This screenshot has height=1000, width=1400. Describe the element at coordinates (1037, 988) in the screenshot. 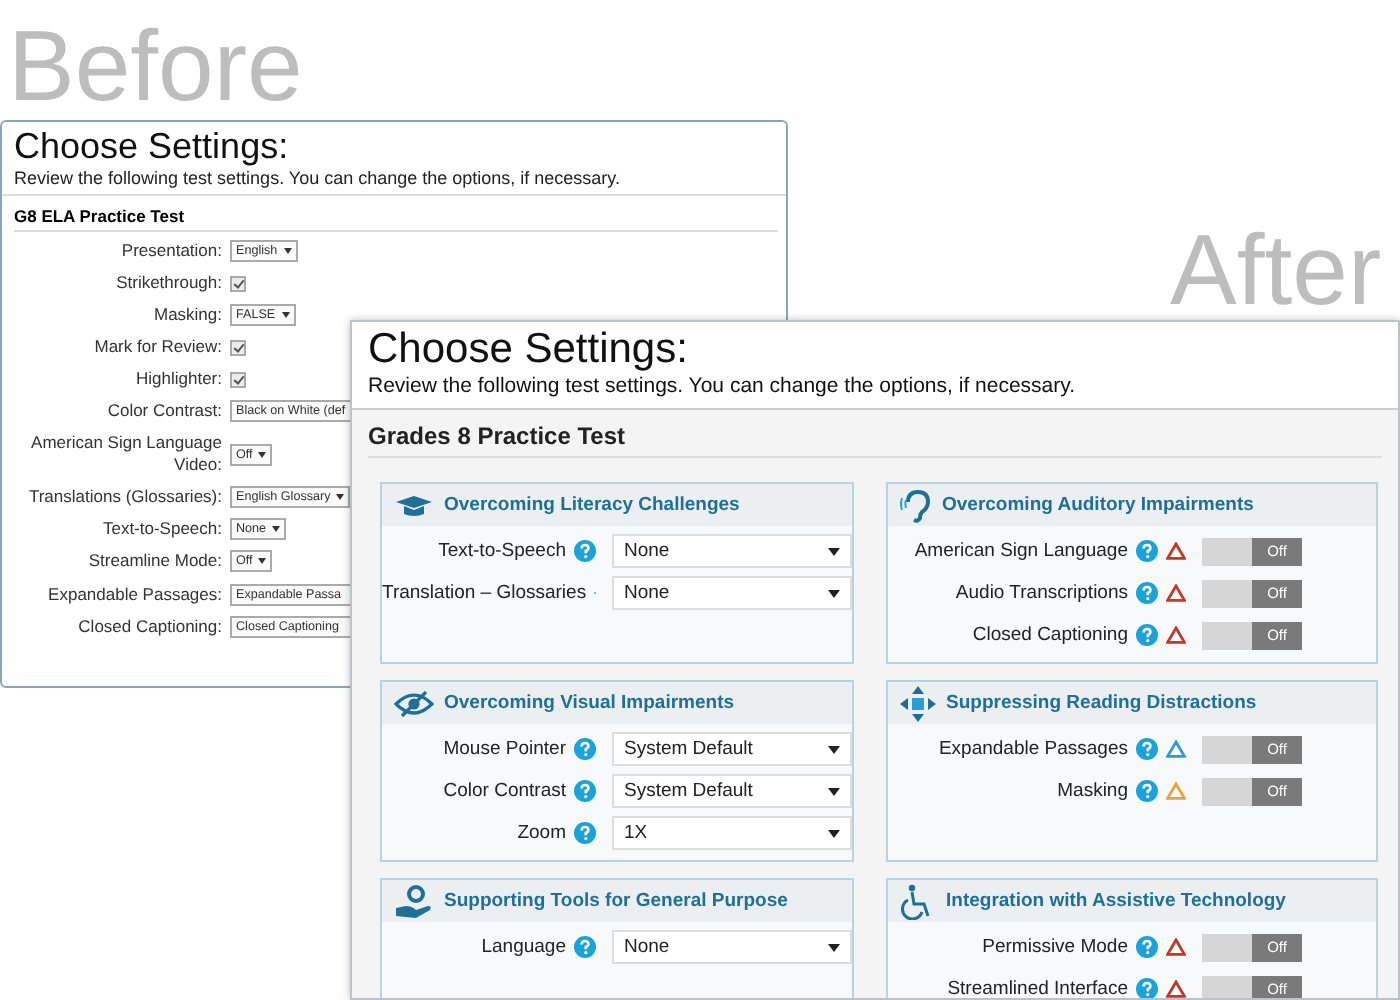

I see `setting-label: Streamlined Interface` at that location.